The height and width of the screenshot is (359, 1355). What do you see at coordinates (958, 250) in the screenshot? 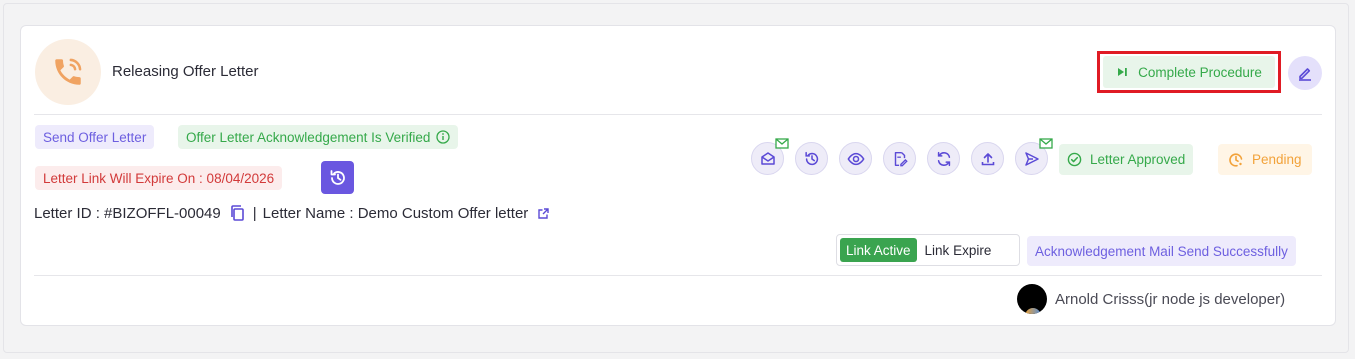
I see `link-expire-option: Link Expire` at bounding box center [958, 250].